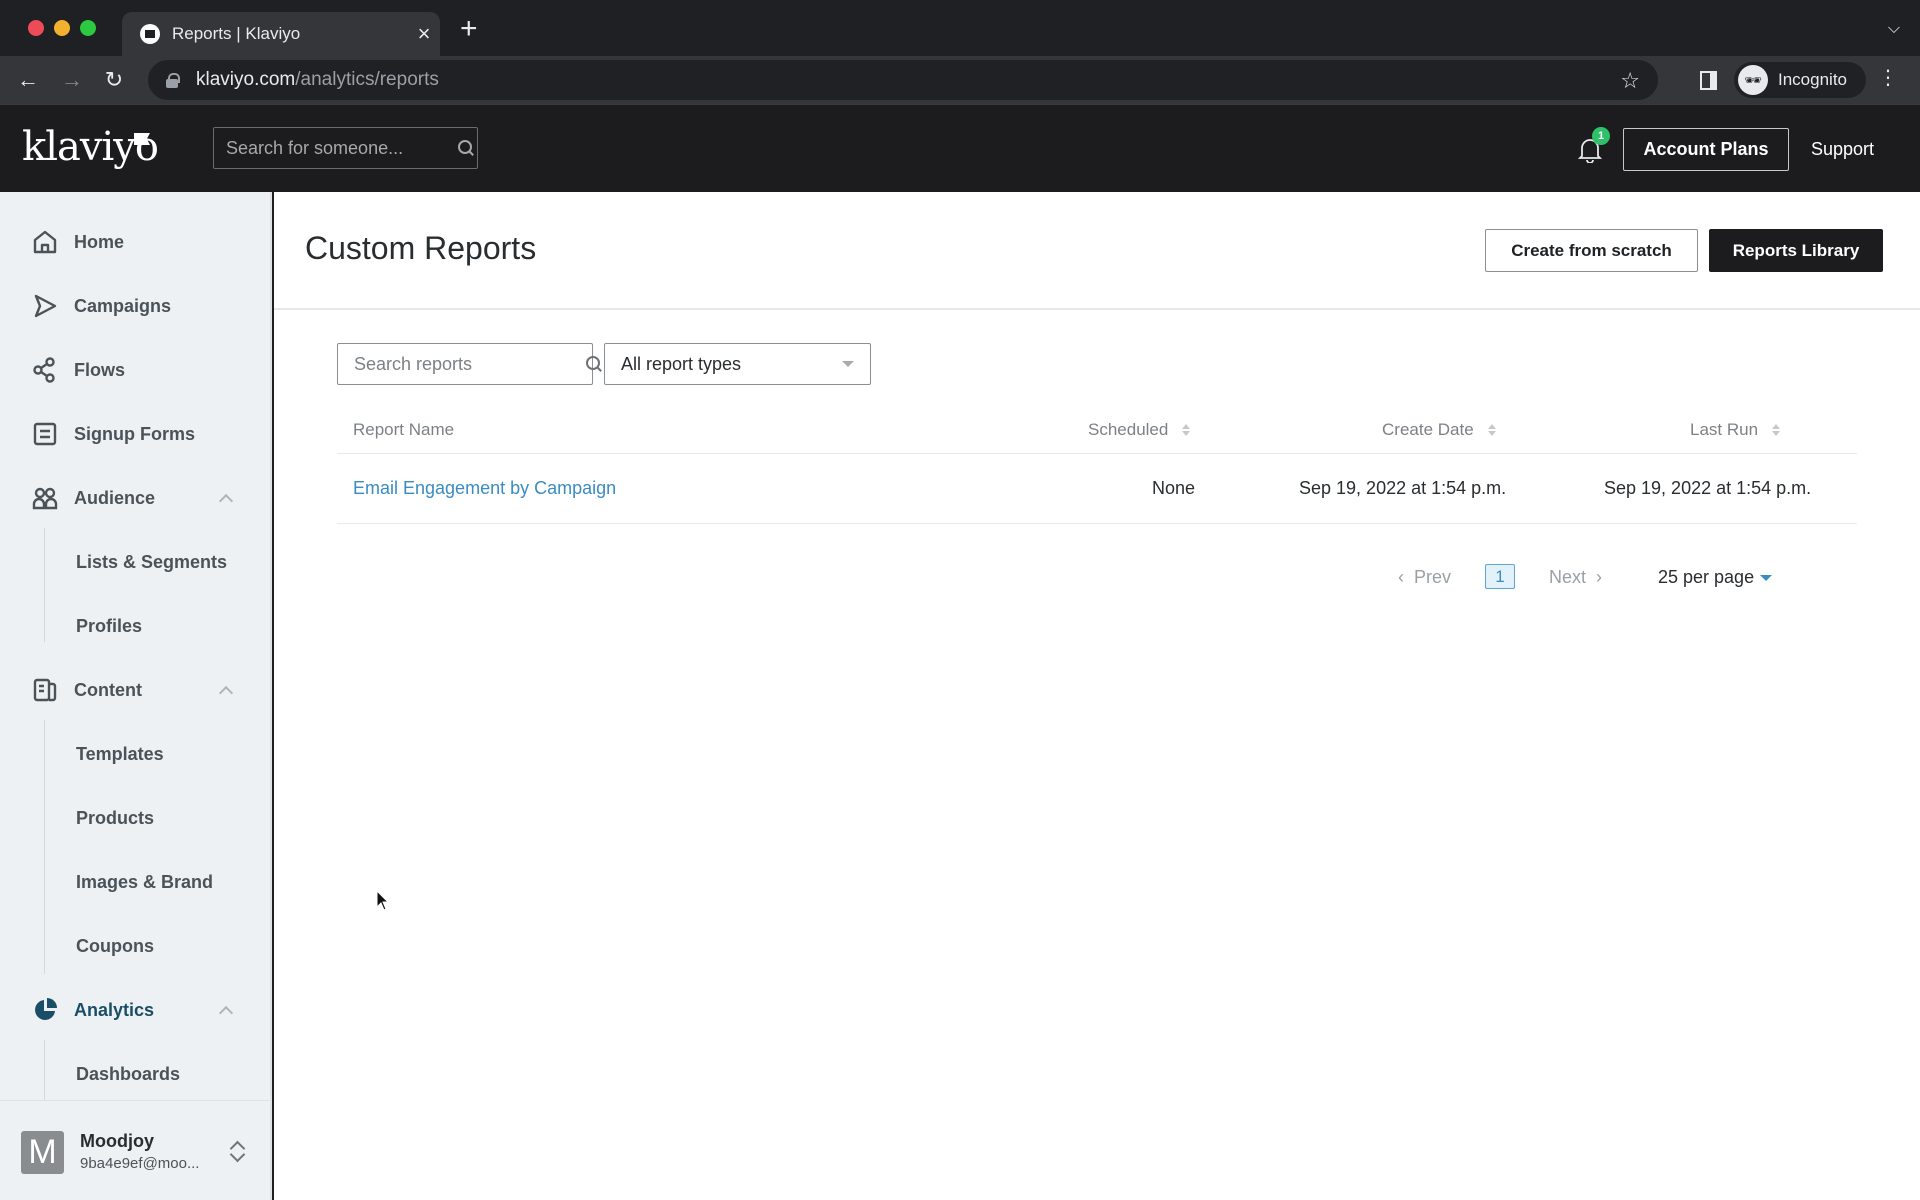  I want to click on incognito-profile-button: 🕶 Incognito, so click(1800, 80).